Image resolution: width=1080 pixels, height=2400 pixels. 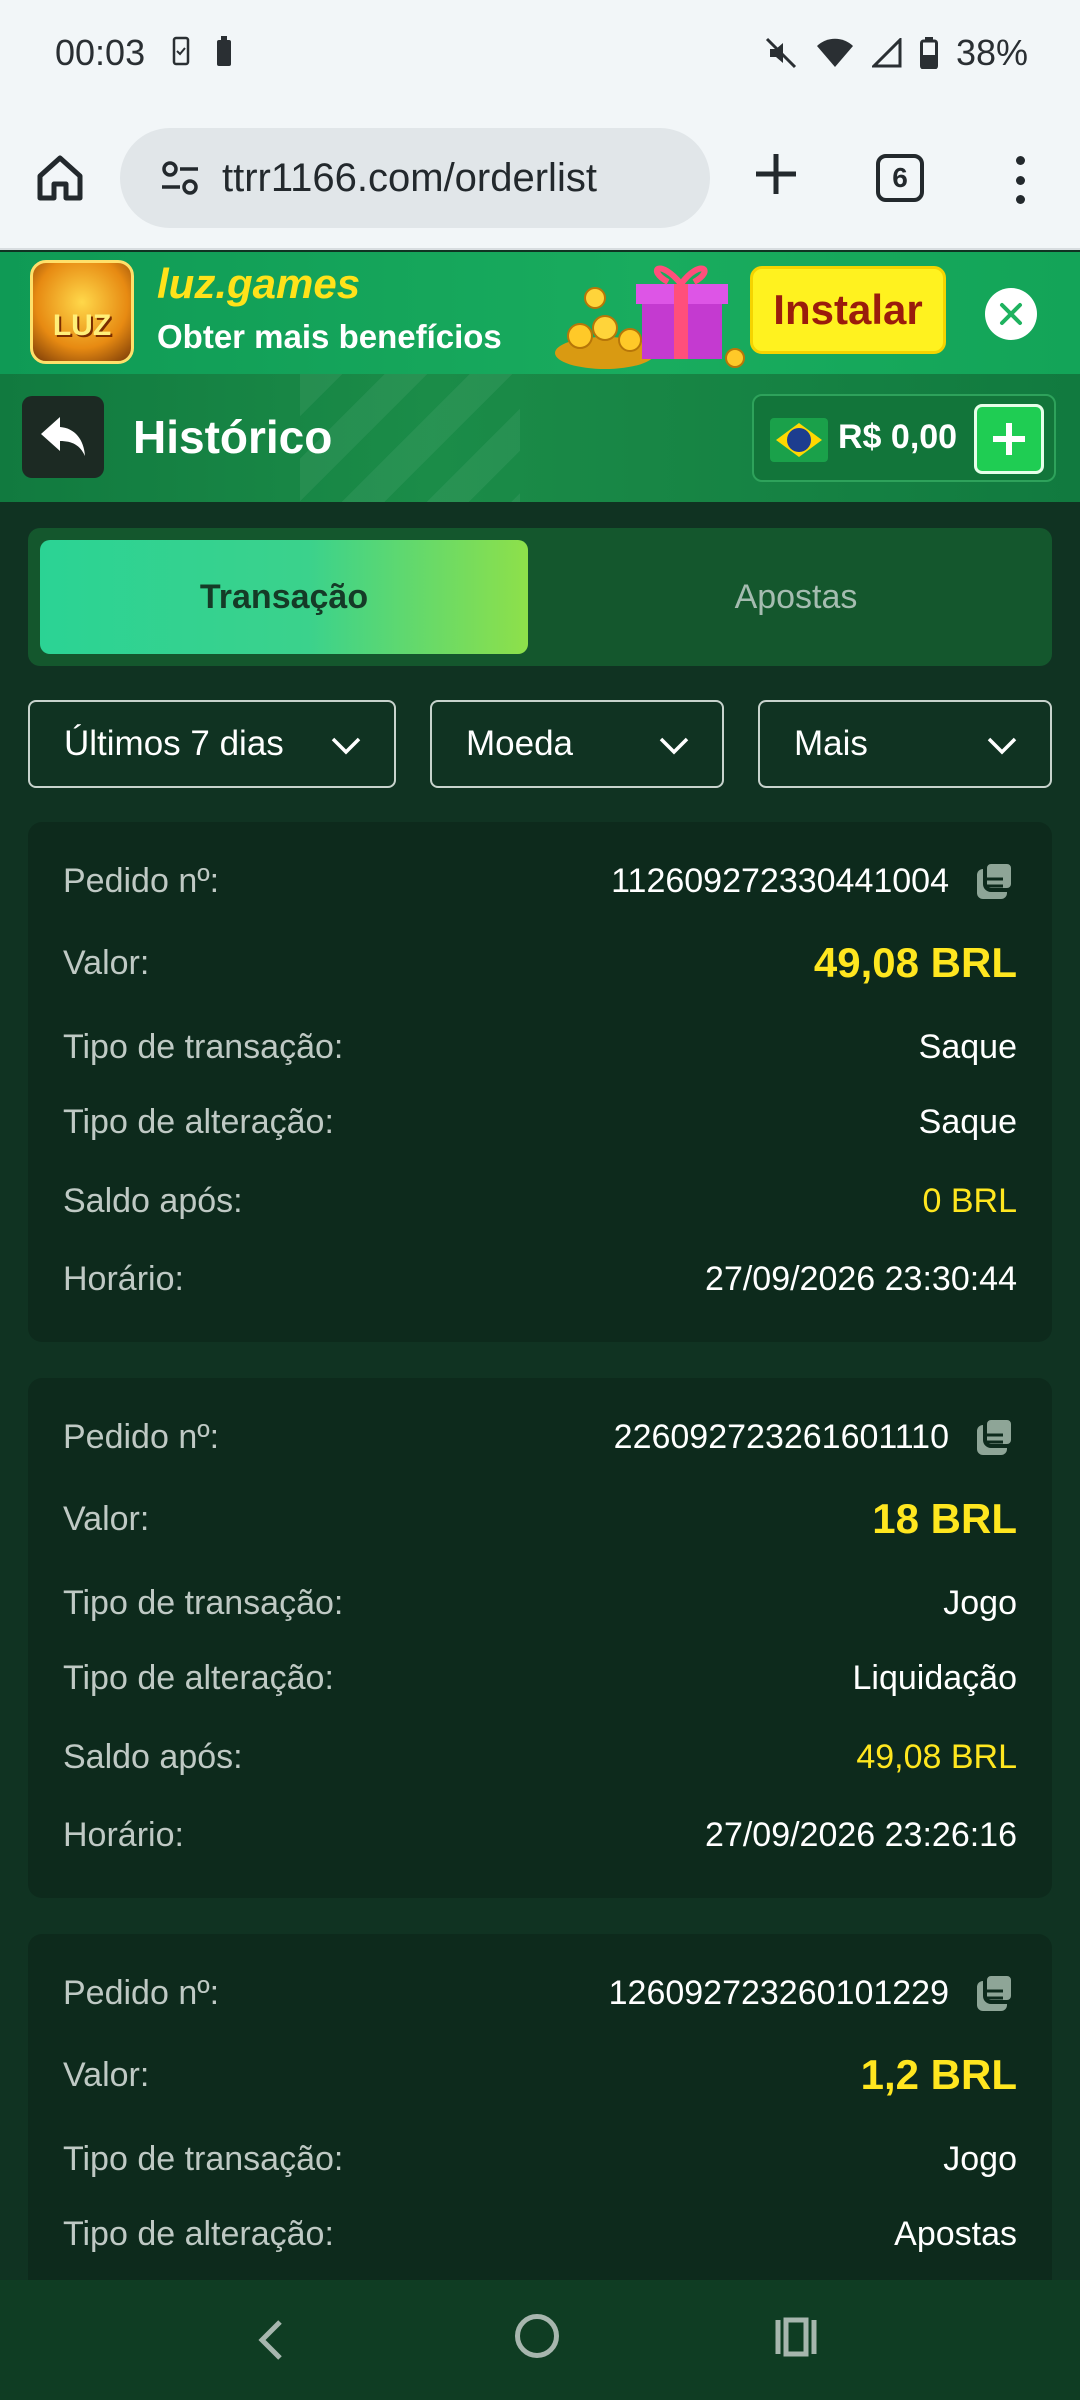 I want to click on status-time: 00:03, so click(x=100, y=52).